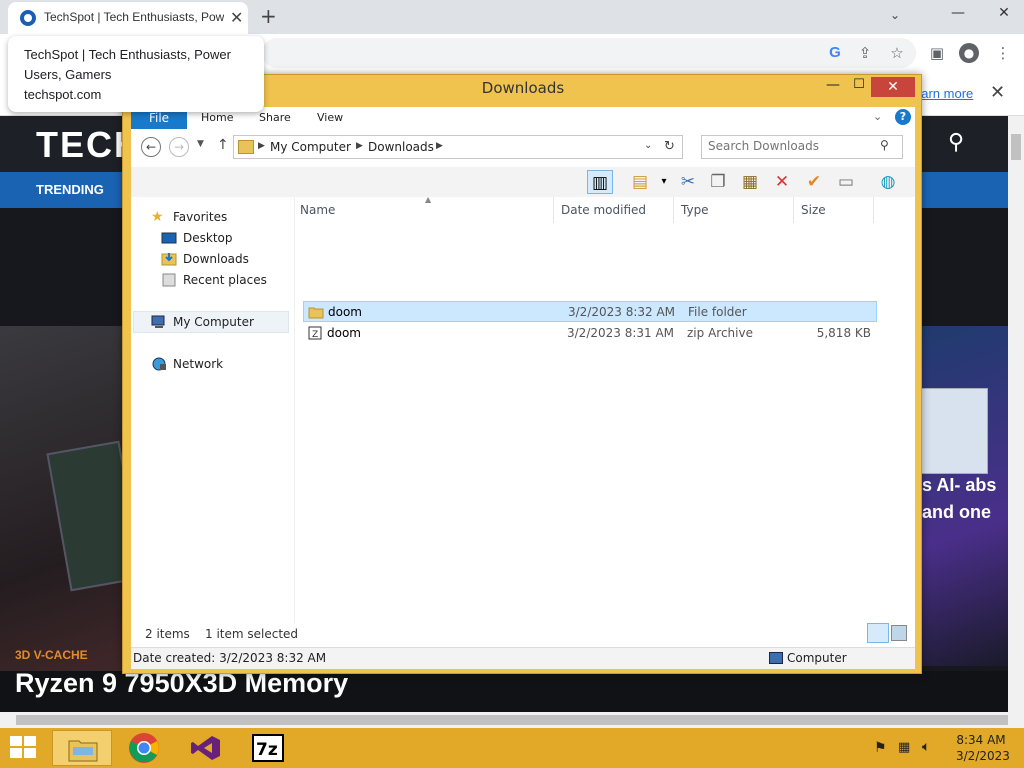 The width and height of the screenshot is (1024, 768). Describe the element at coordinates (70, 189) in the screenshot. I see `nav-trending: TRENDING` at that location.